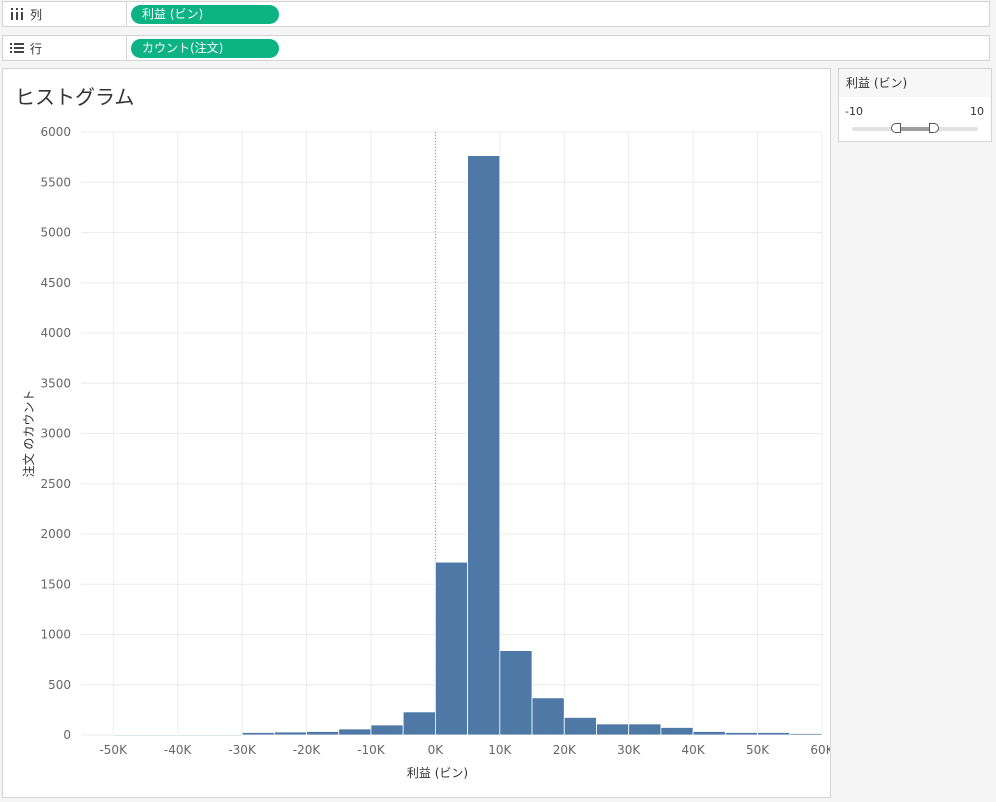  What do you see at coordinates (500, 750) in the screenshot?
I see `x-tick-label: 10K` at bounding box center [500, 750].